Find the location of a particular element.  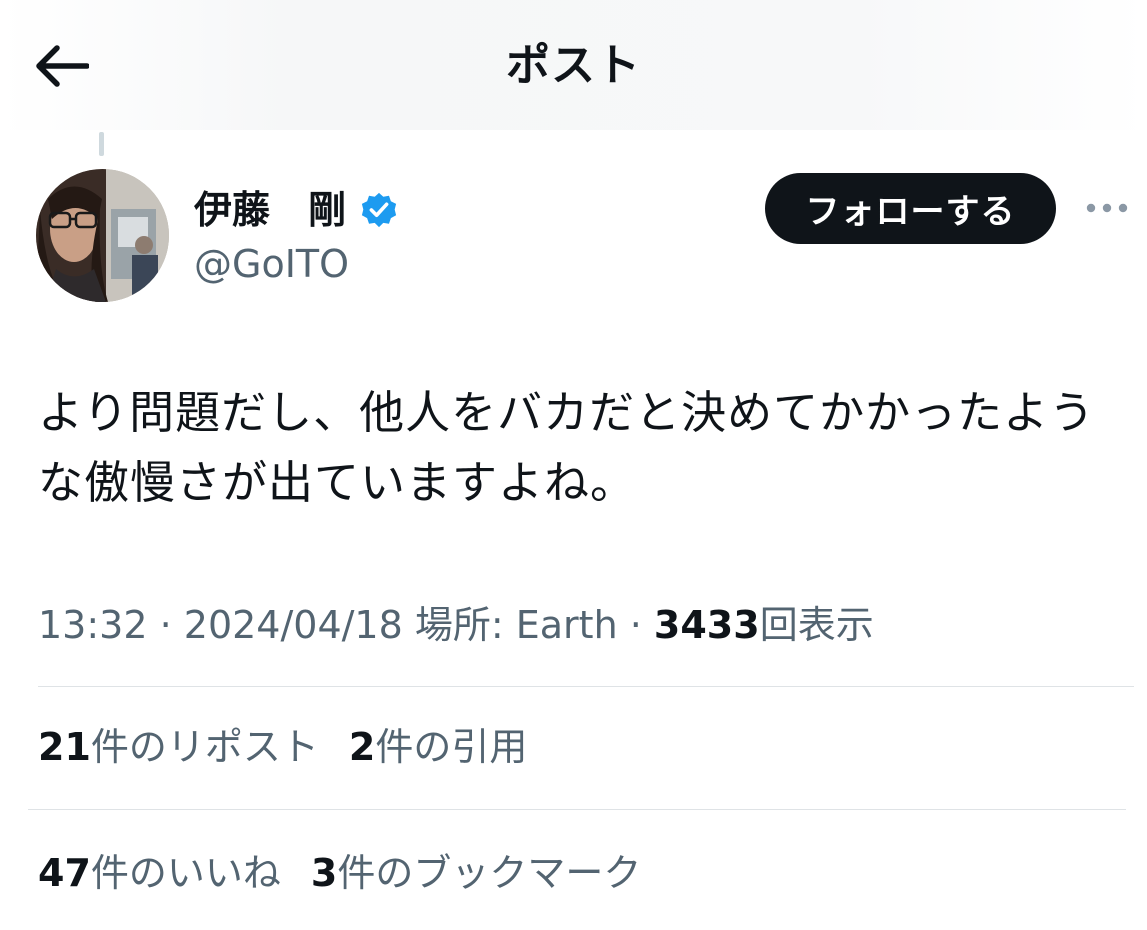

likes-stat: 47件のいいね is located at coordinates (159, 873).